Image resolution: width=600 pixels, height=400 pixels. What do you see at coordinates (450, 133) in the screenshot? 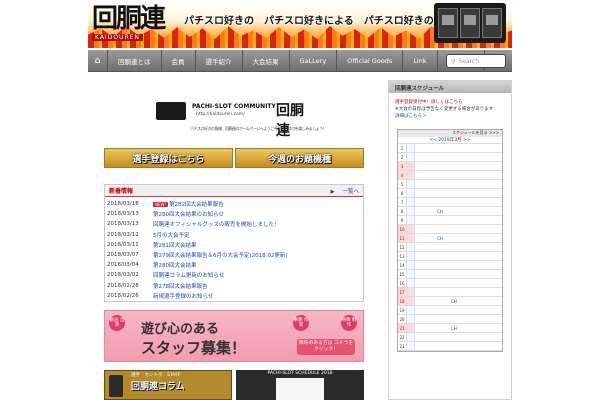
I see `calendar-top-link: スケジュールを見る >>>` at bounding box center [450, 133].